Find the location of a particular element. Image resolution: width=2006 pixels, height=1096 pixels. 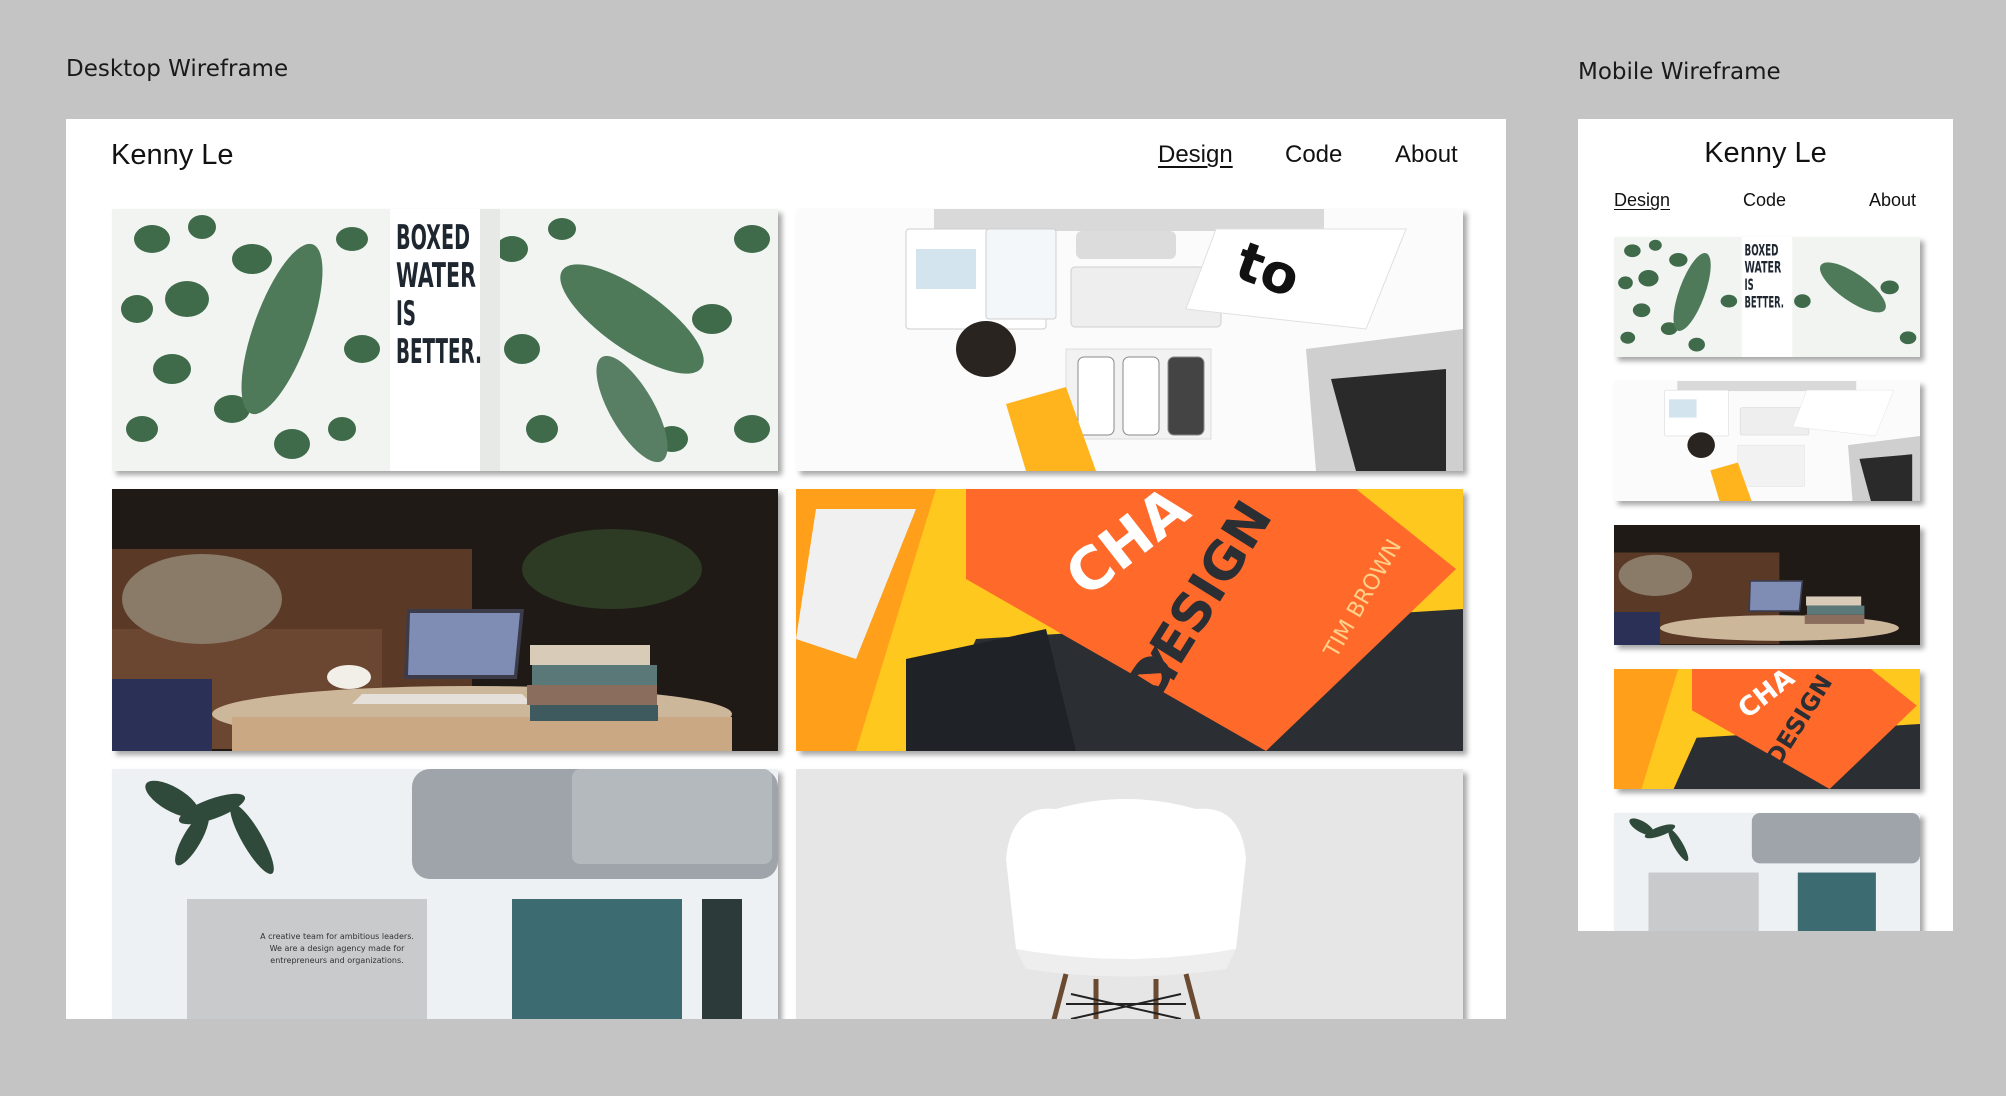

portfolio-tile-change-by-design: CHA DESIGN BY TIM BROWN is located at coordinates (1129, 620).